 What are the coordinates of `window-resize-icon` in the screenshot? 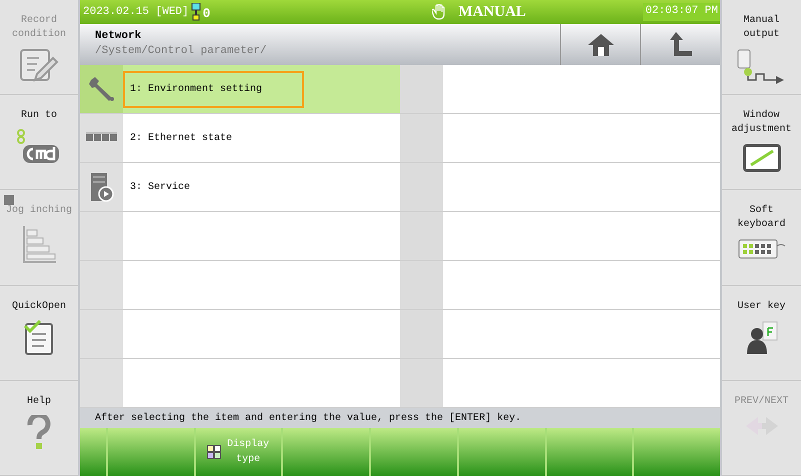 It's located at (762, 158).